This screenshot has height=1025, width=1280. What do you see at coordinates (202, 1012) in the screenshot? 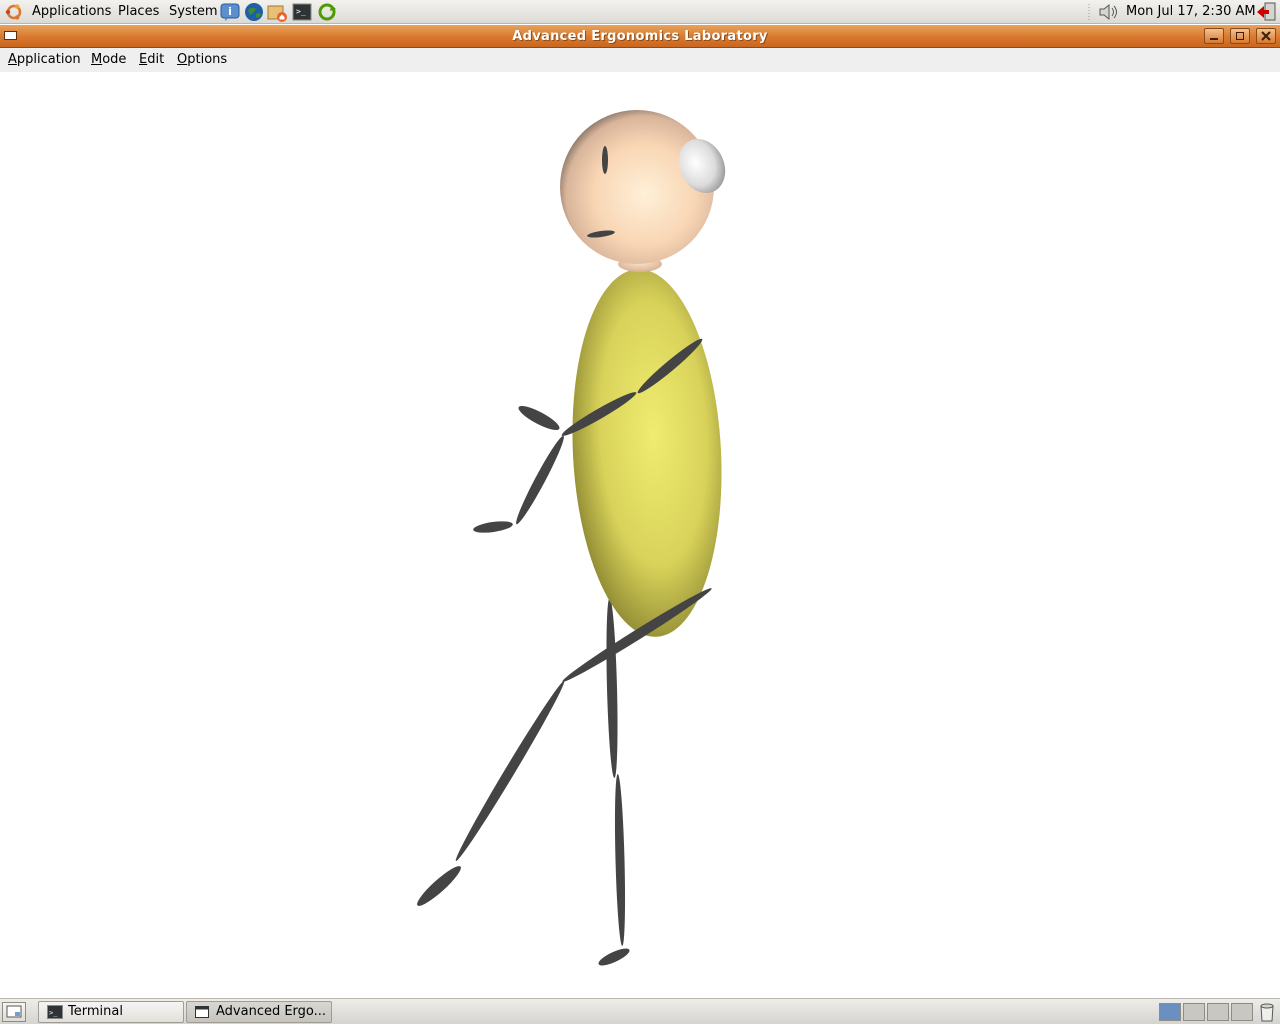
I see `window-task-icon` at bounding box center [202, 1012].